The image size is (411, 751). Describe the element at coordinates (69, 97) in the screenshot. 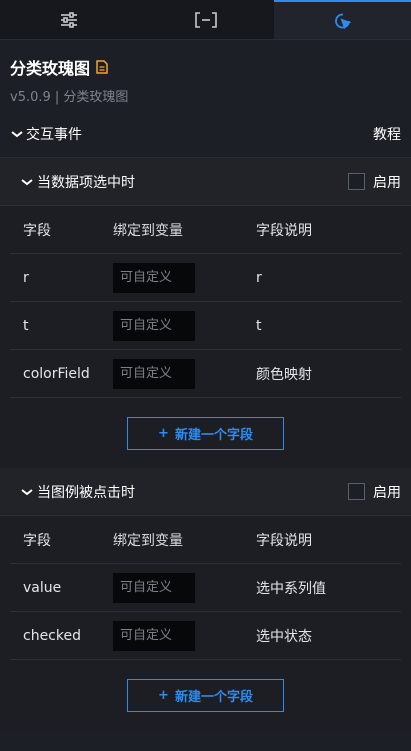

I see `component-version: v5.0.9 | 分类玫瑰图` at that location.